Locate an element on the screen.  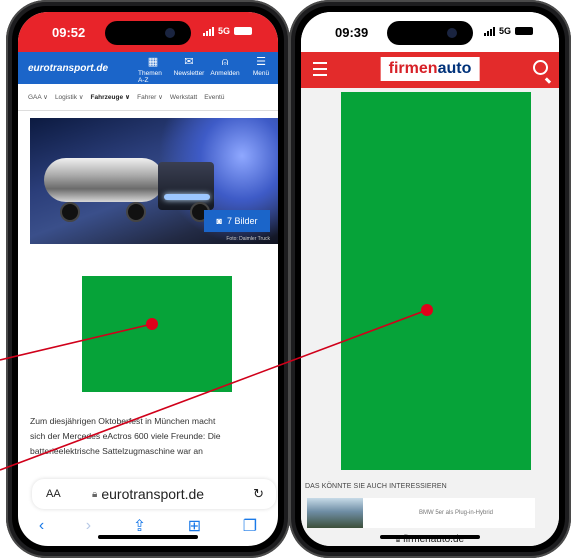
camera-icon: ◙ is located at coordinates (219, 221).